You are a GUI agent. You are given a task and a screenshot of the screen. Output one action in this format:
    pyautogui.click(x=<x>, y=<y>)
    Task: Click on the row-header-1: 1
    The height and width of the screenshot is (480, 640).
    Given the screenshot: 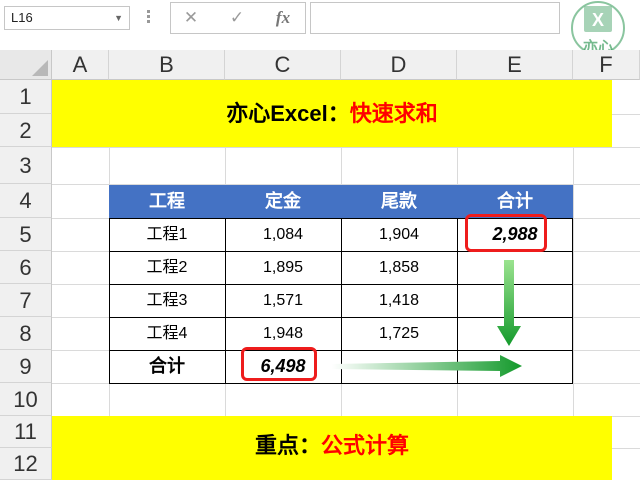 What is the action you would take?
    pyautogui.click(x=26, y=97)
    